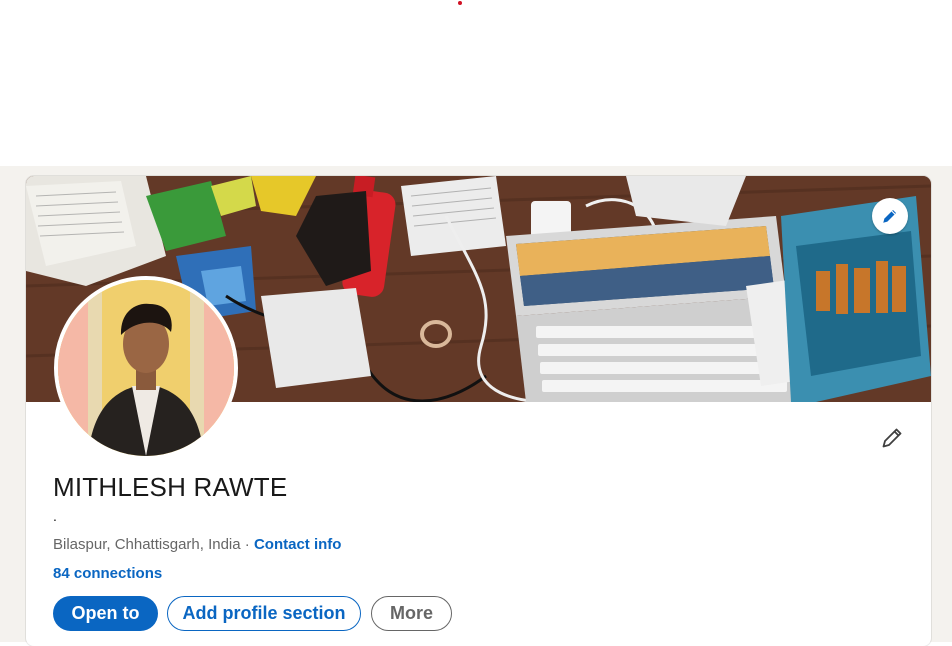 The width and height of the screenshot is (952, 646). I want to click on add-profile-section-button: Add profile section, so click(264, 613).